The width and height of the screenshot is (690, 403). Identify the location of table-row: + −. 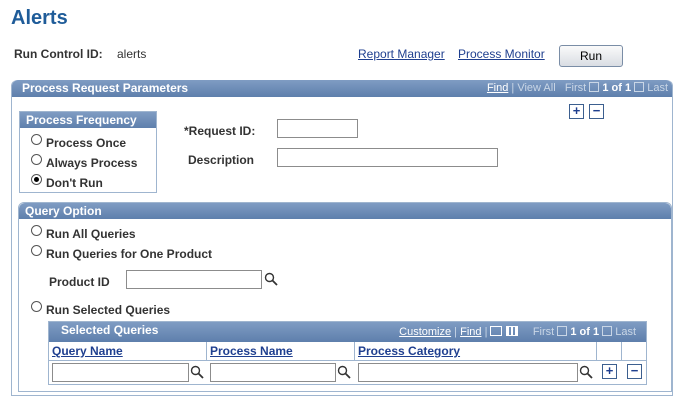
(347, 372).